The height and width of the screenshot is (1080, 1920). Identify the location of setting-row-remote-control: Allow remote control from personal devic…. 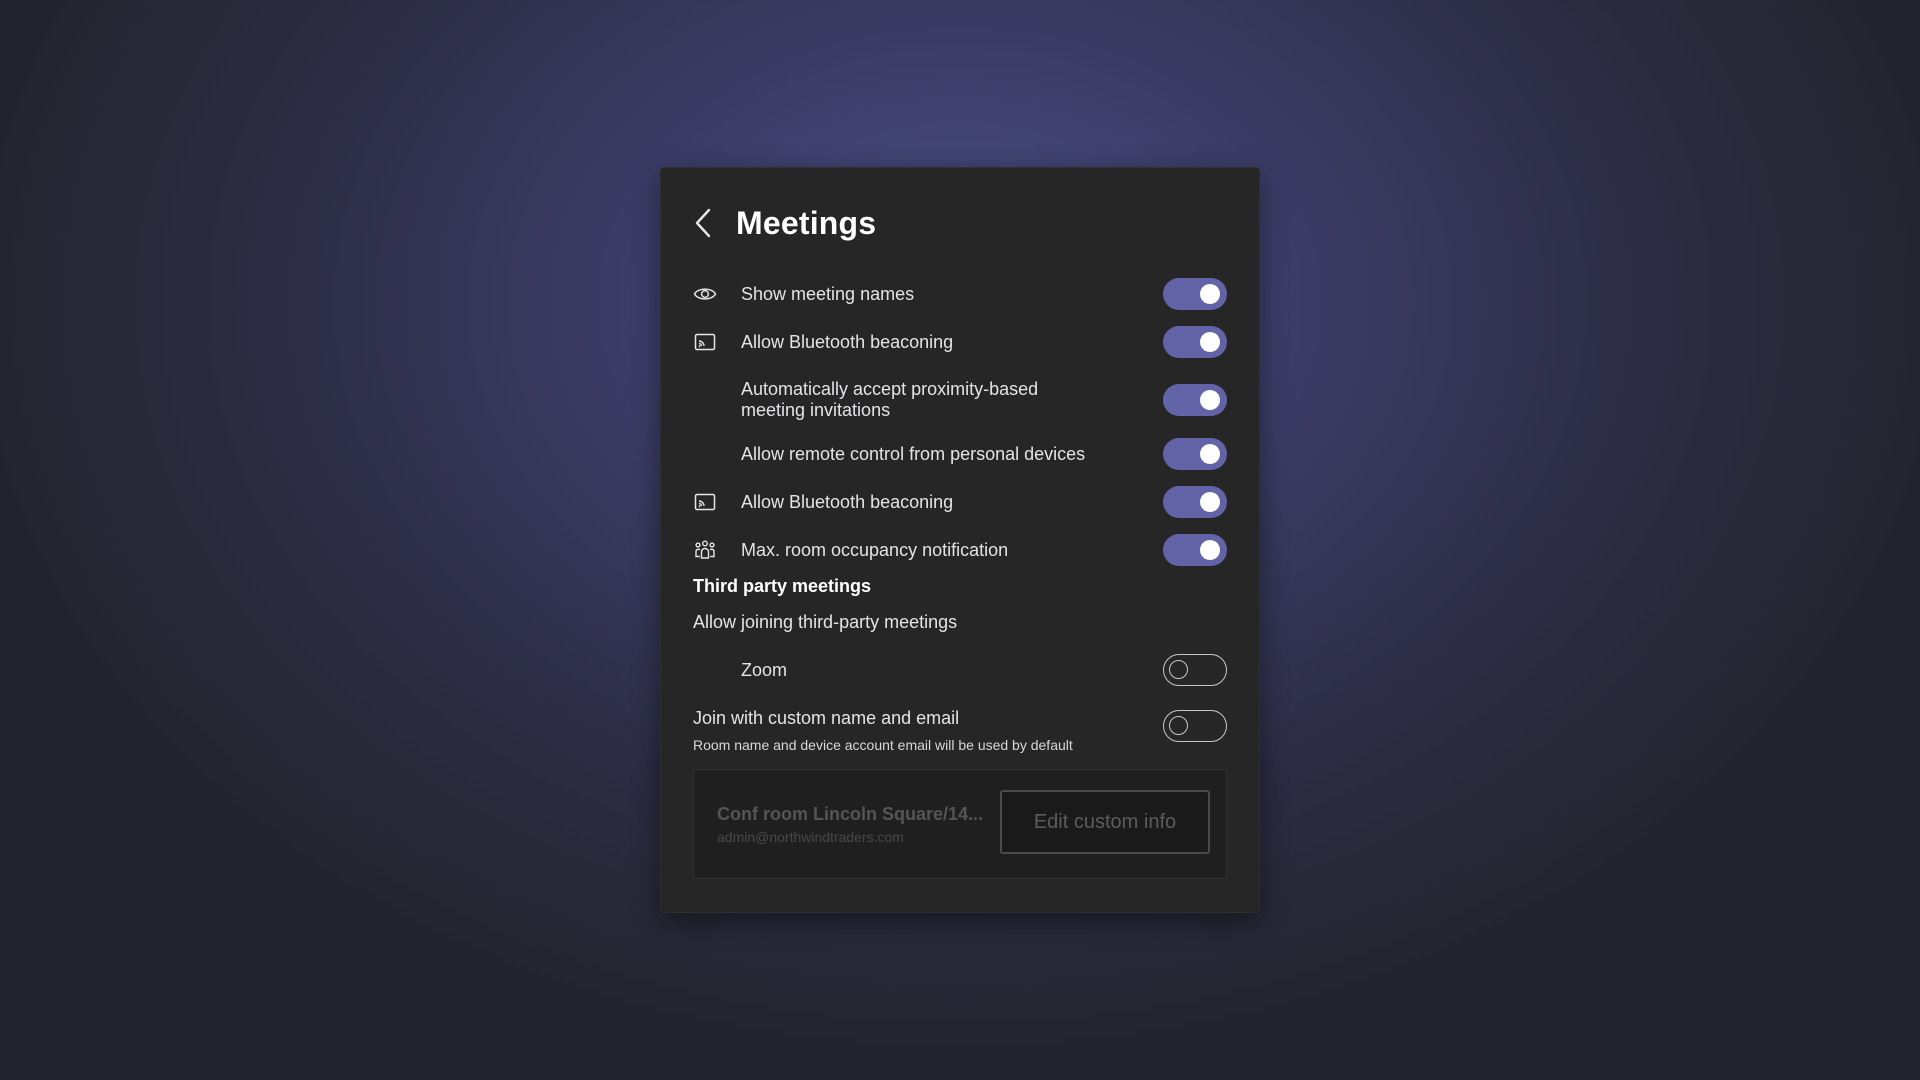
(960, 454).